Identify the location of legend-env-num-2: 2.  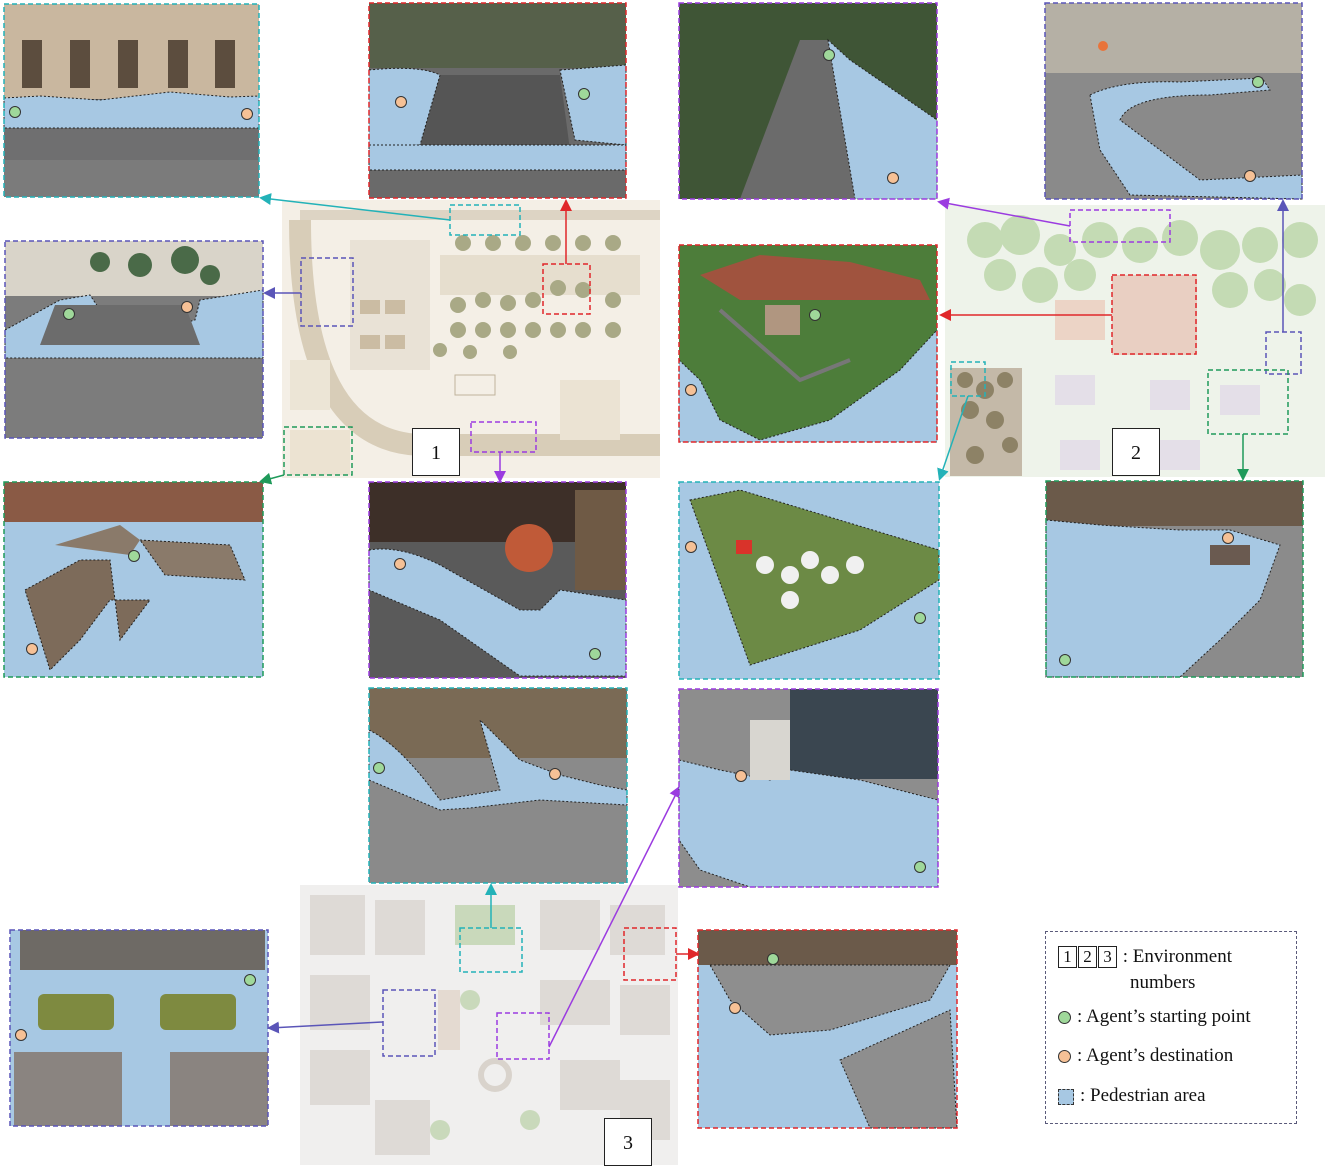
(1087, 957).